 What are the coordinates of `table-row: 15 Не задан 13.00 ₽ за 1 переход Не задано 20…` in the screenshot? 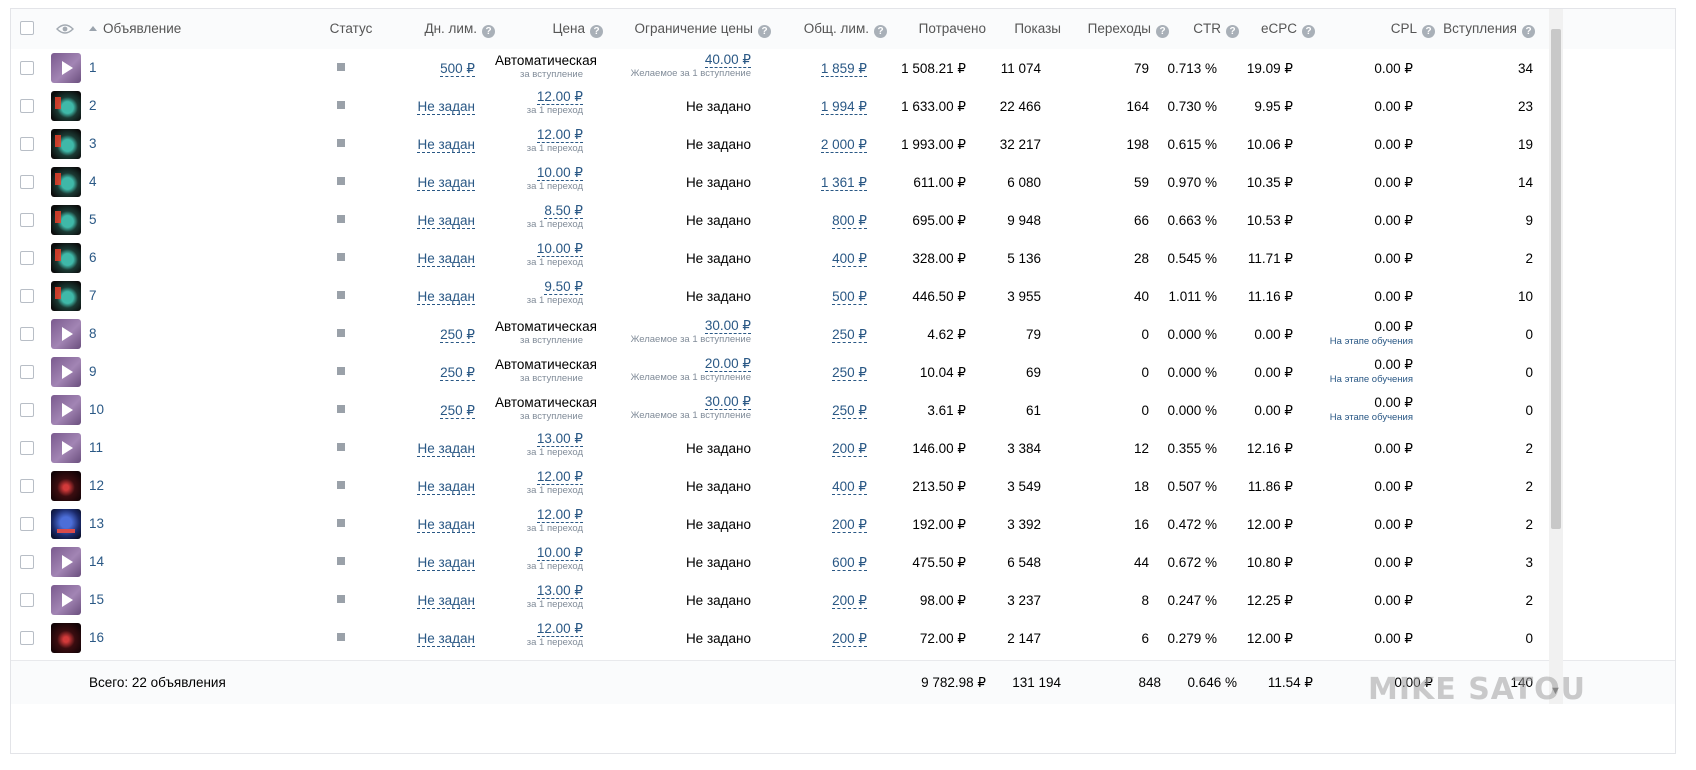 It's located at (843, 601).